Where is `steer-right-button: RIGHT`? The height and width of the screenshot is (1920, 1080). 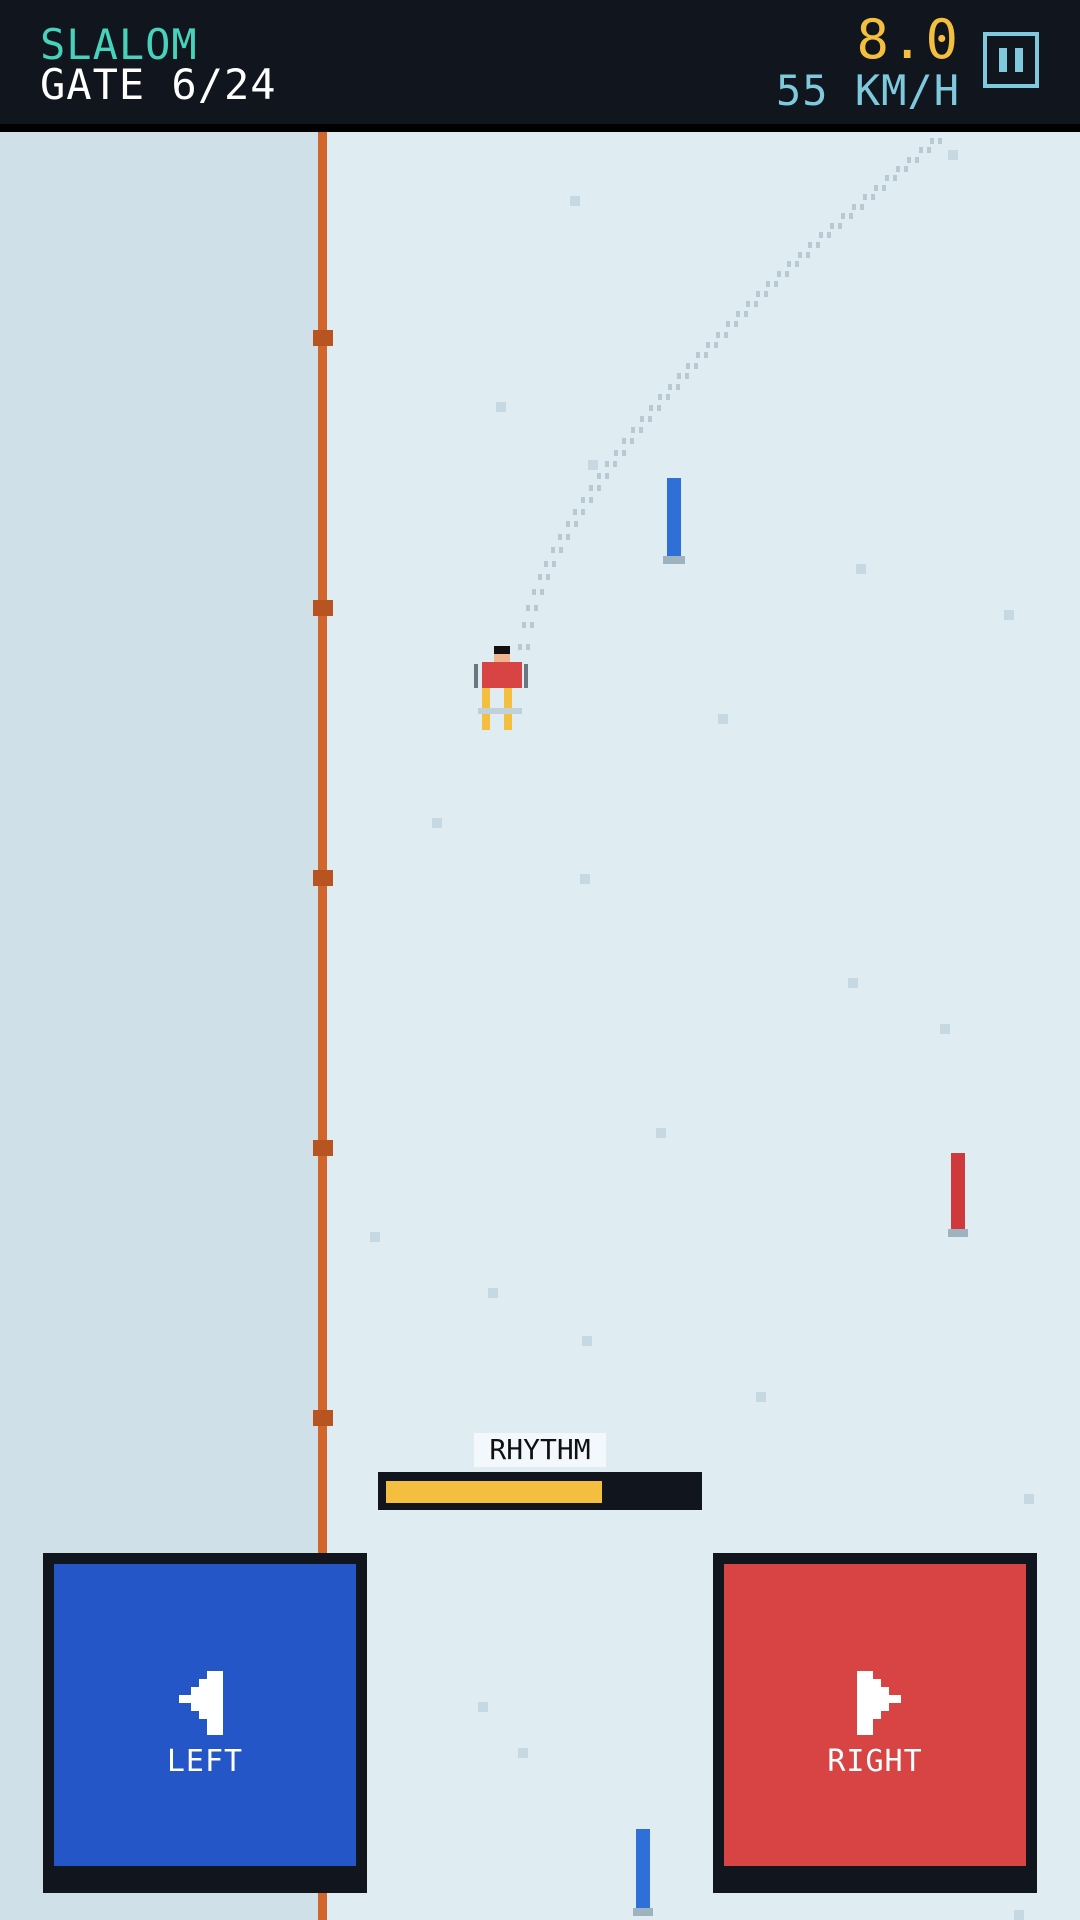
steer-right-button: RIGHT is located at coordinates (875, 1723).